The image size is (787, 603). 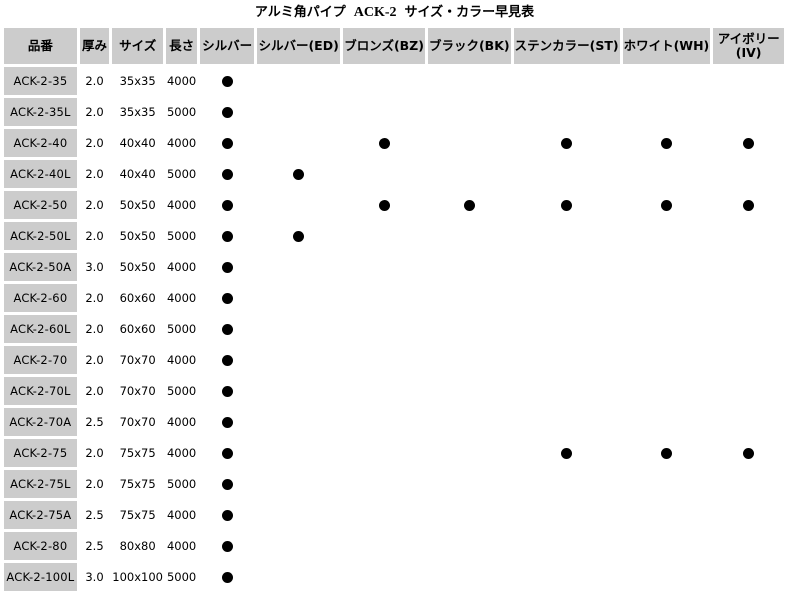 I want to click on product-code-cell: ACK-2-50A, so click(x=40, y=267).